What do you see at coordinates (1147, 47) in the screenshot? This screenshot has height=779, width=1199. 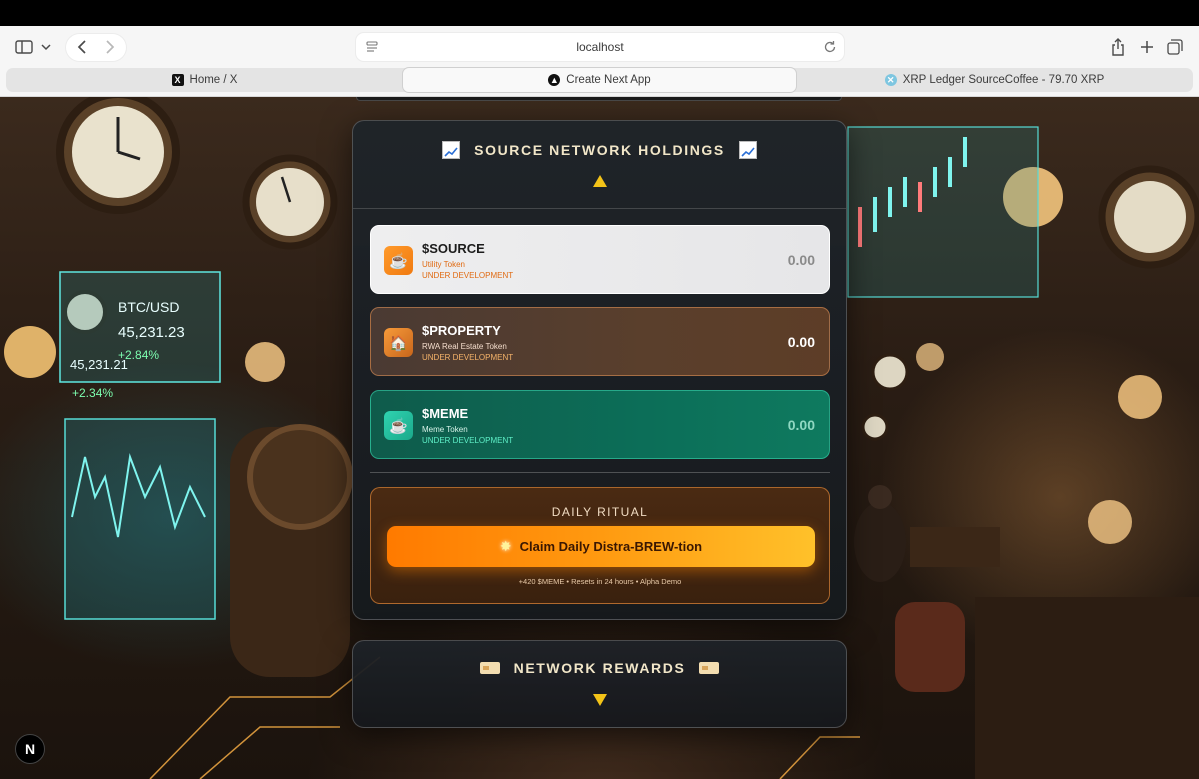 I see `new-tab-icon` at bounding box center [1147, 47].